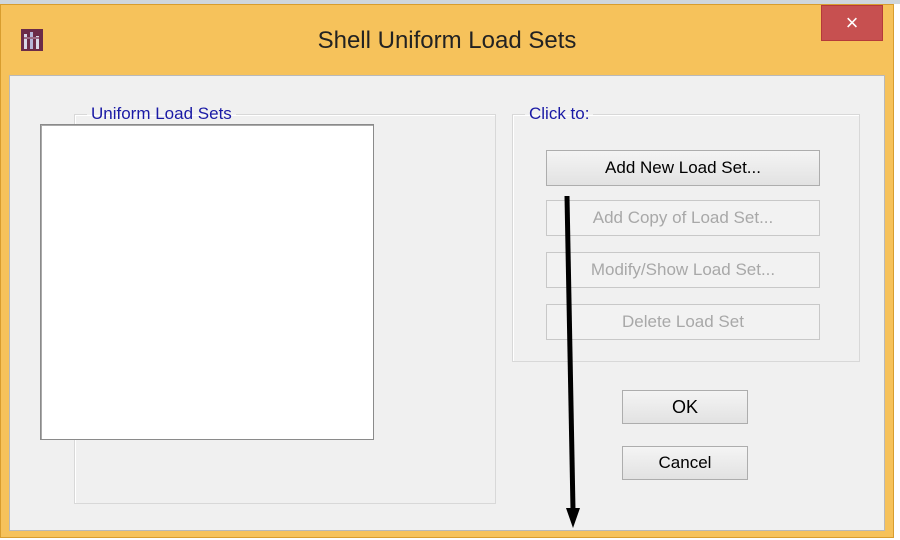 This screenshot has width=900, height=540. I want to click on title-bar: Shell Uniform Load Sets ×, so click(447, 40).